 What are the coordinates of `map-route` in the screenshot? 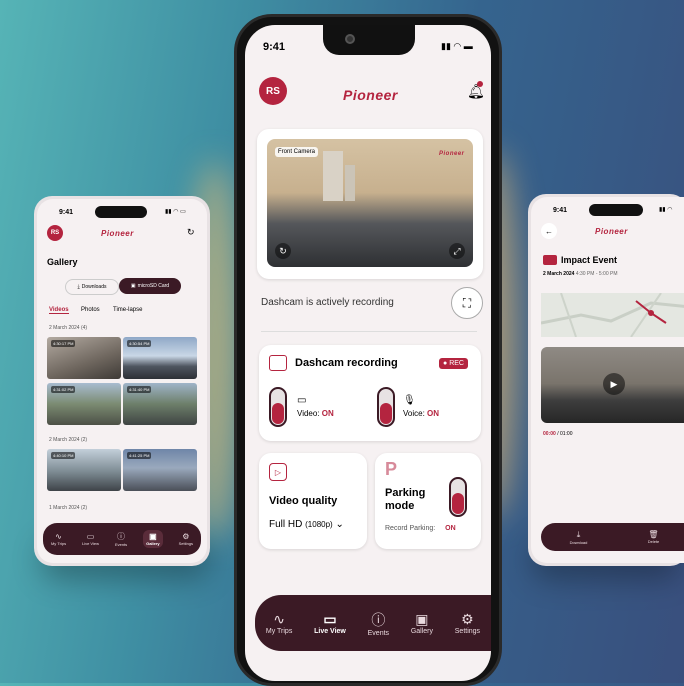 It's located at (612, 315).